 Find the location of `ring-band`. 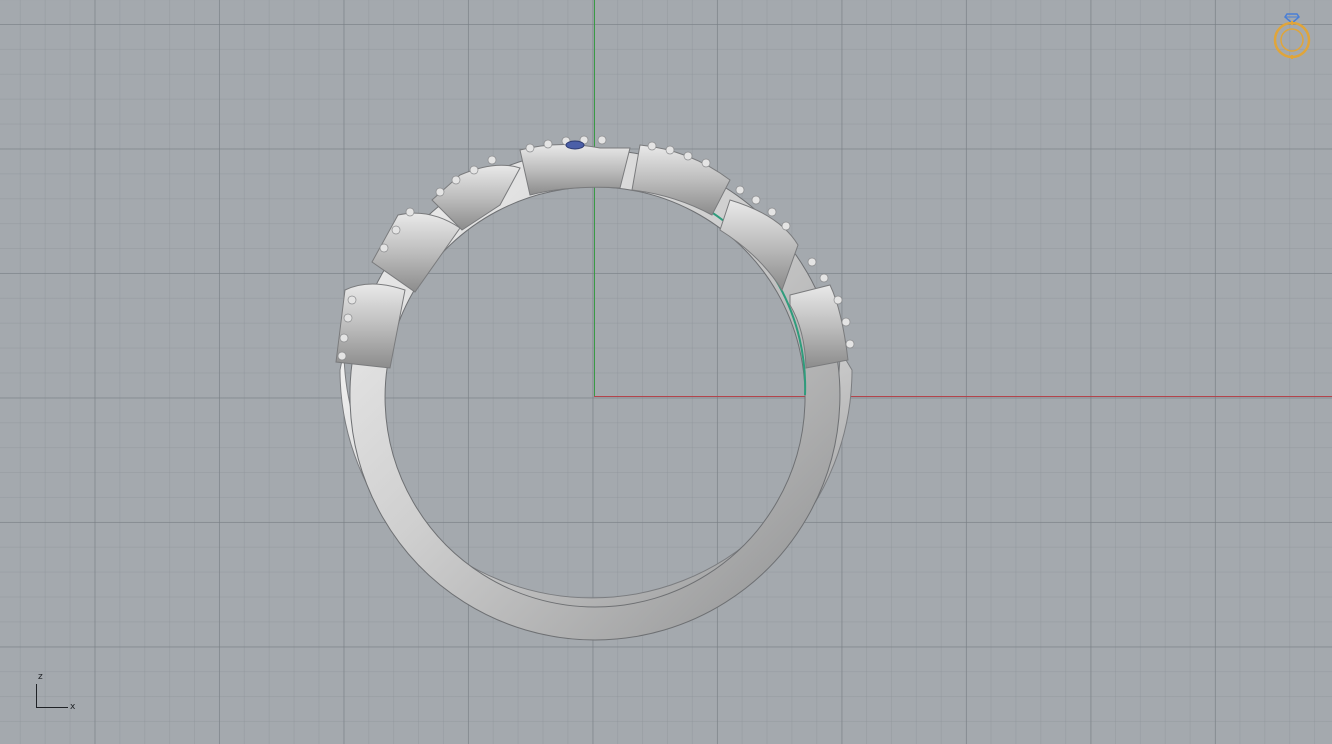

ring-band is located at coordinates (596, 487).